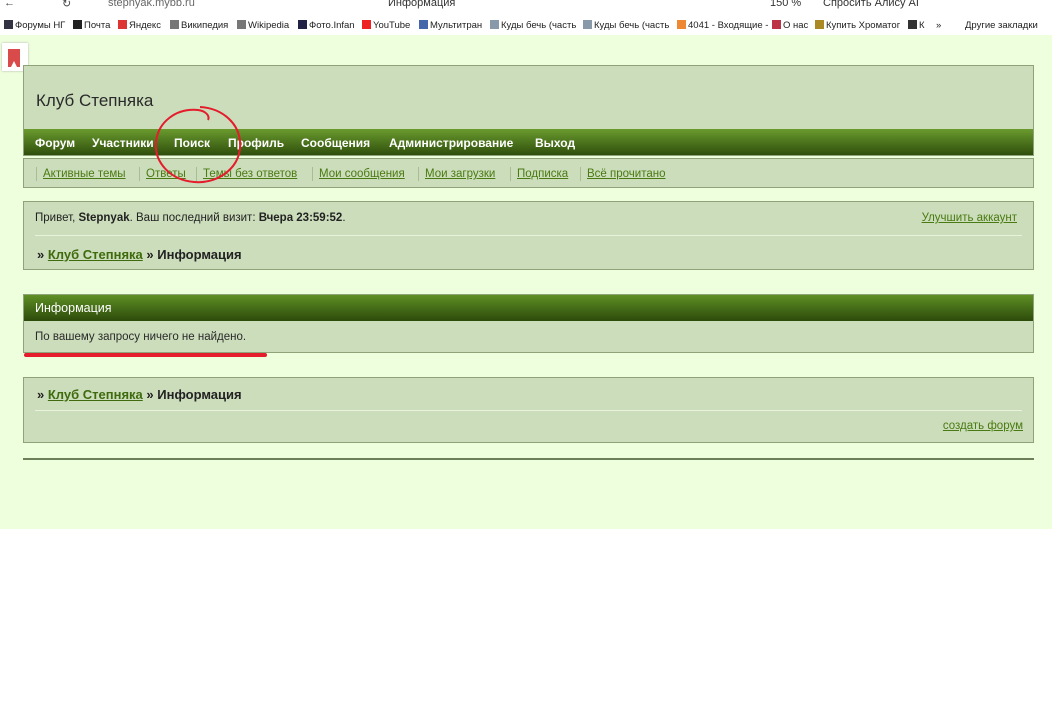 The width and height of the screenshot is (1052, 718). What do you see at coordinates (145, 25) in the screenshot?
I see `bookmark-label: Яндекс` at bounding box center [145, 25].